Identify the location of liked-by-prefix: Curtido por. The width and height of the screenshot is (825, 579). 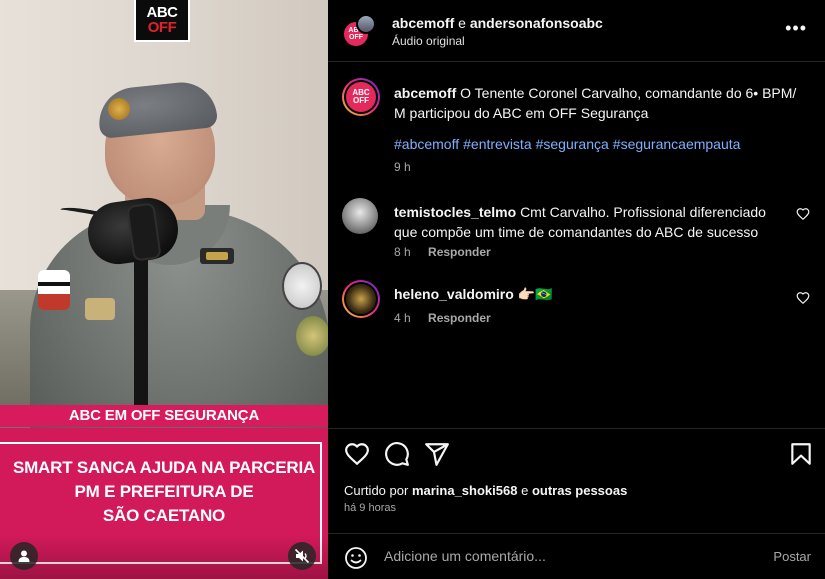
(376, 490).